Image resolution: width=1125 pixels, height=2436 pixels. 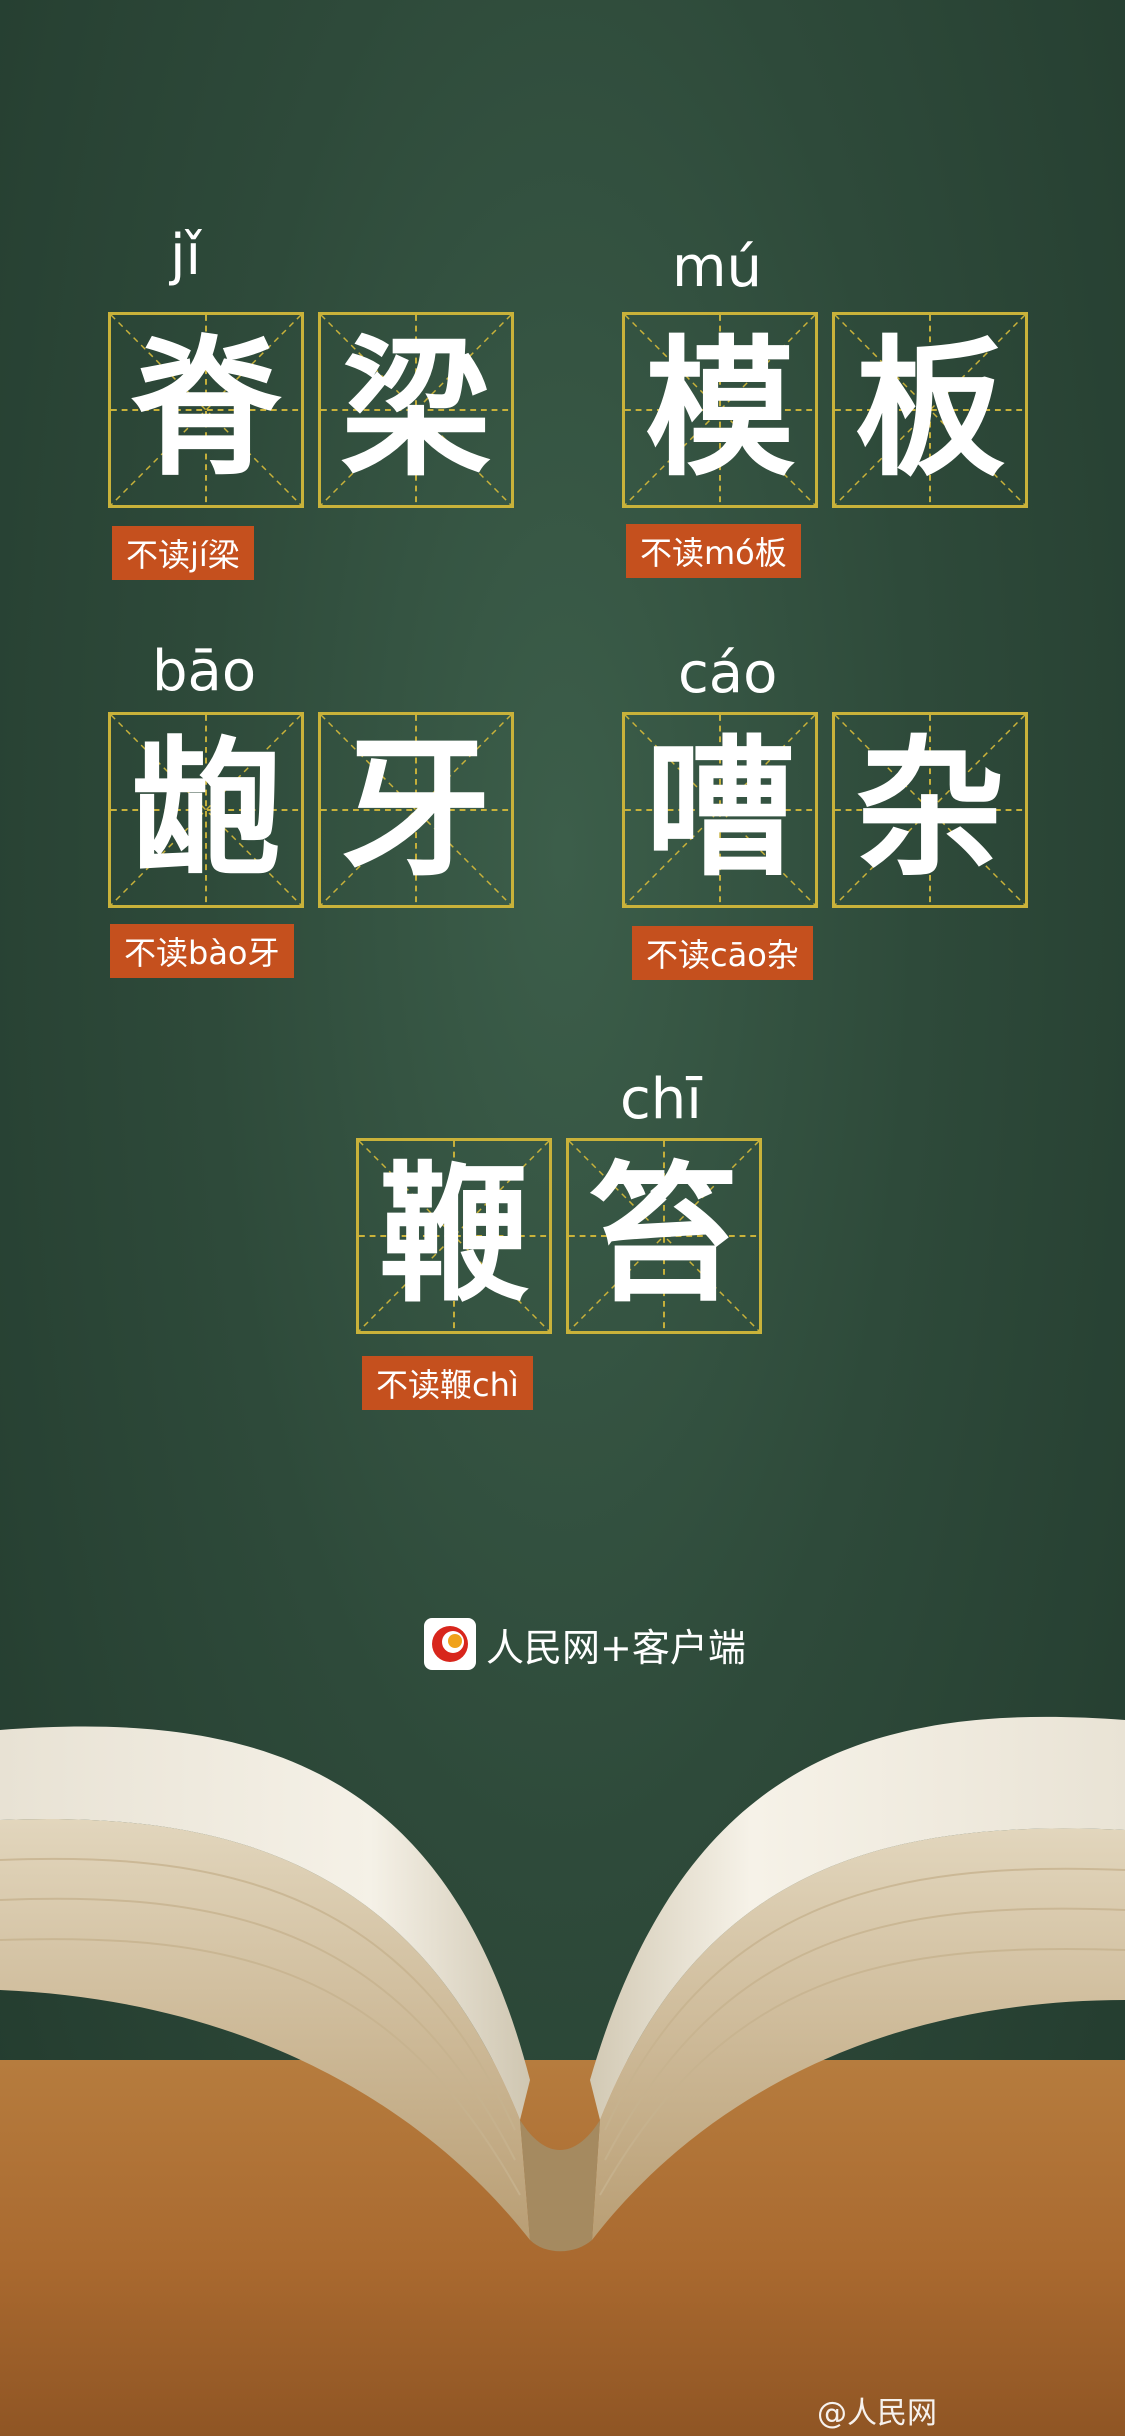 I want to click on chinese-character: 脊, so click(x=205, y=410).